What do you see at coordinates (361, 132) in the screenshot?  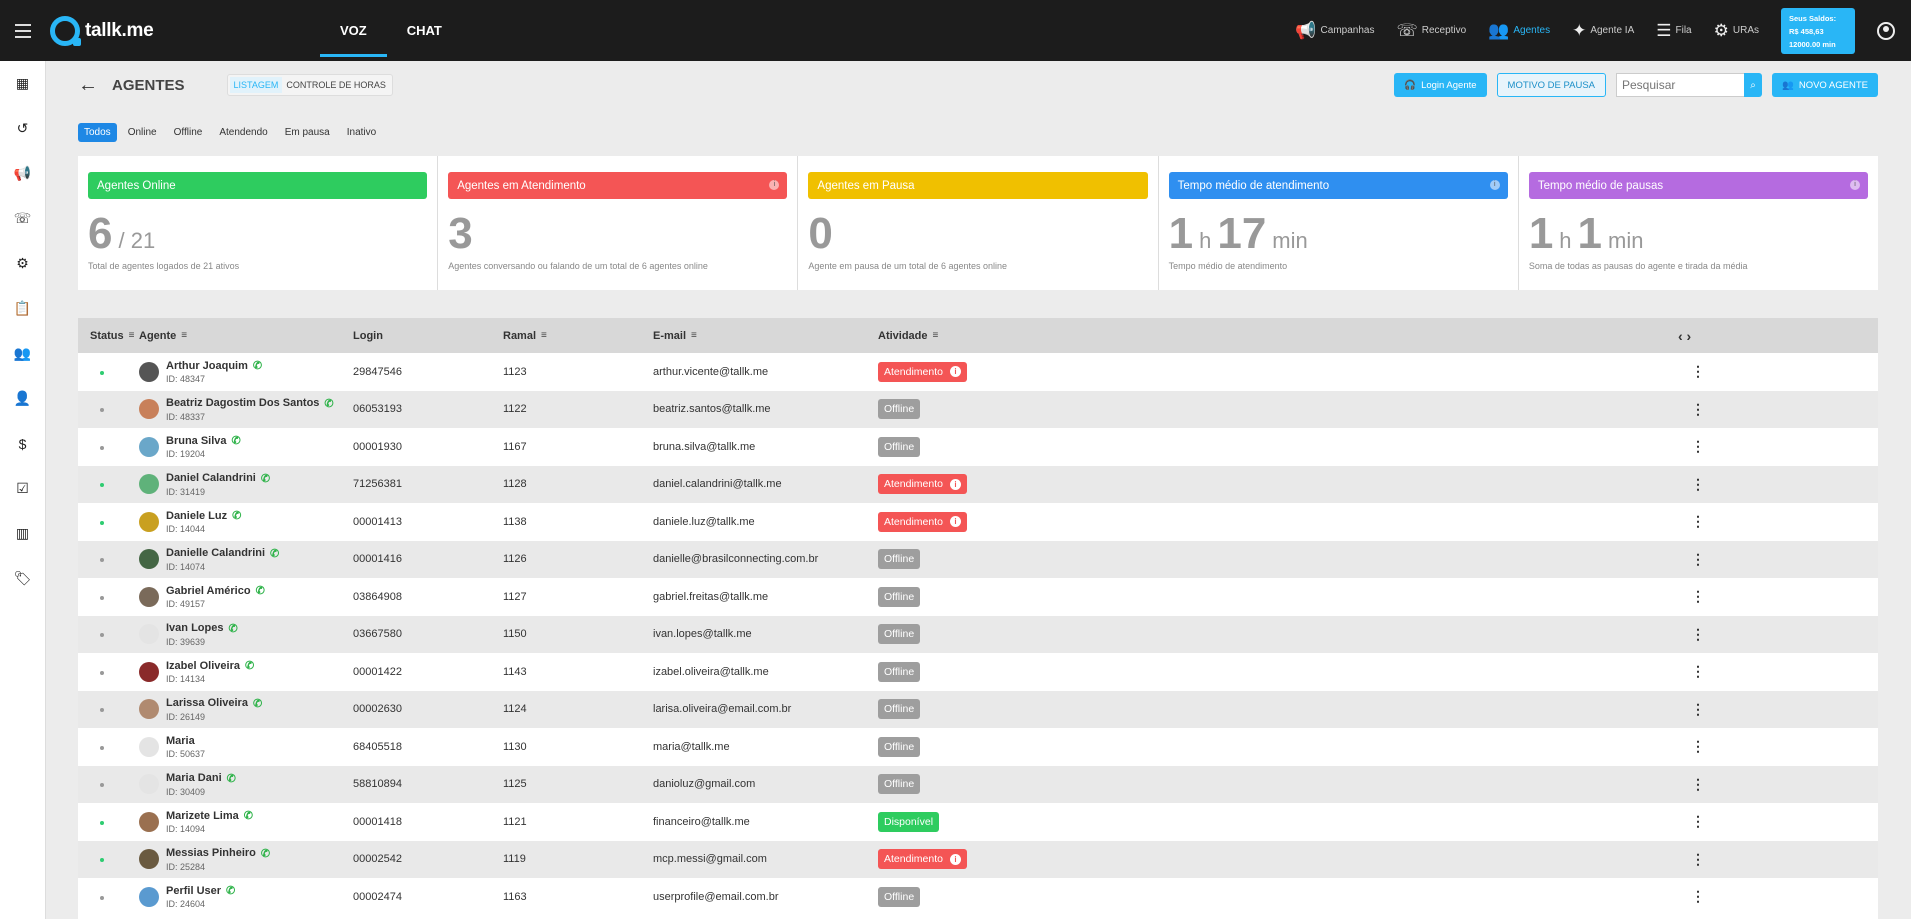 I see `filter-inativo: Inativo` at bounding box center [361, 132].